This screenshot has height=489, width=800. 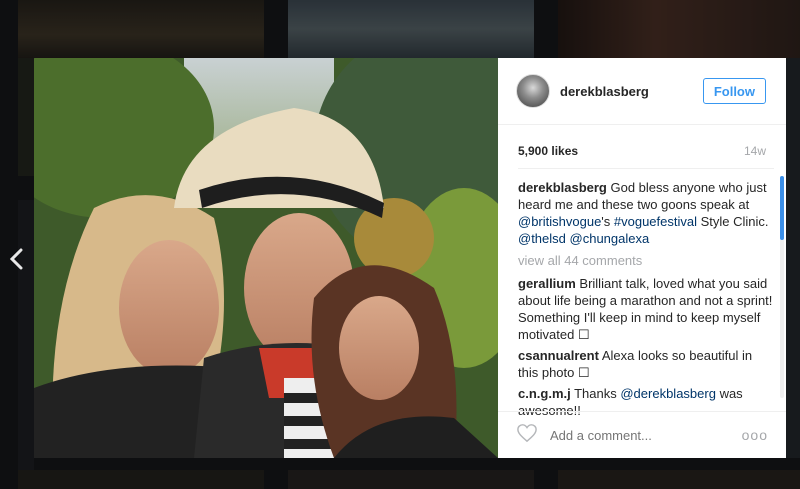 What do you see at coordinates (527, 435) in the screenshot?
I see `heart-icon` at bounding box center [527, 435].